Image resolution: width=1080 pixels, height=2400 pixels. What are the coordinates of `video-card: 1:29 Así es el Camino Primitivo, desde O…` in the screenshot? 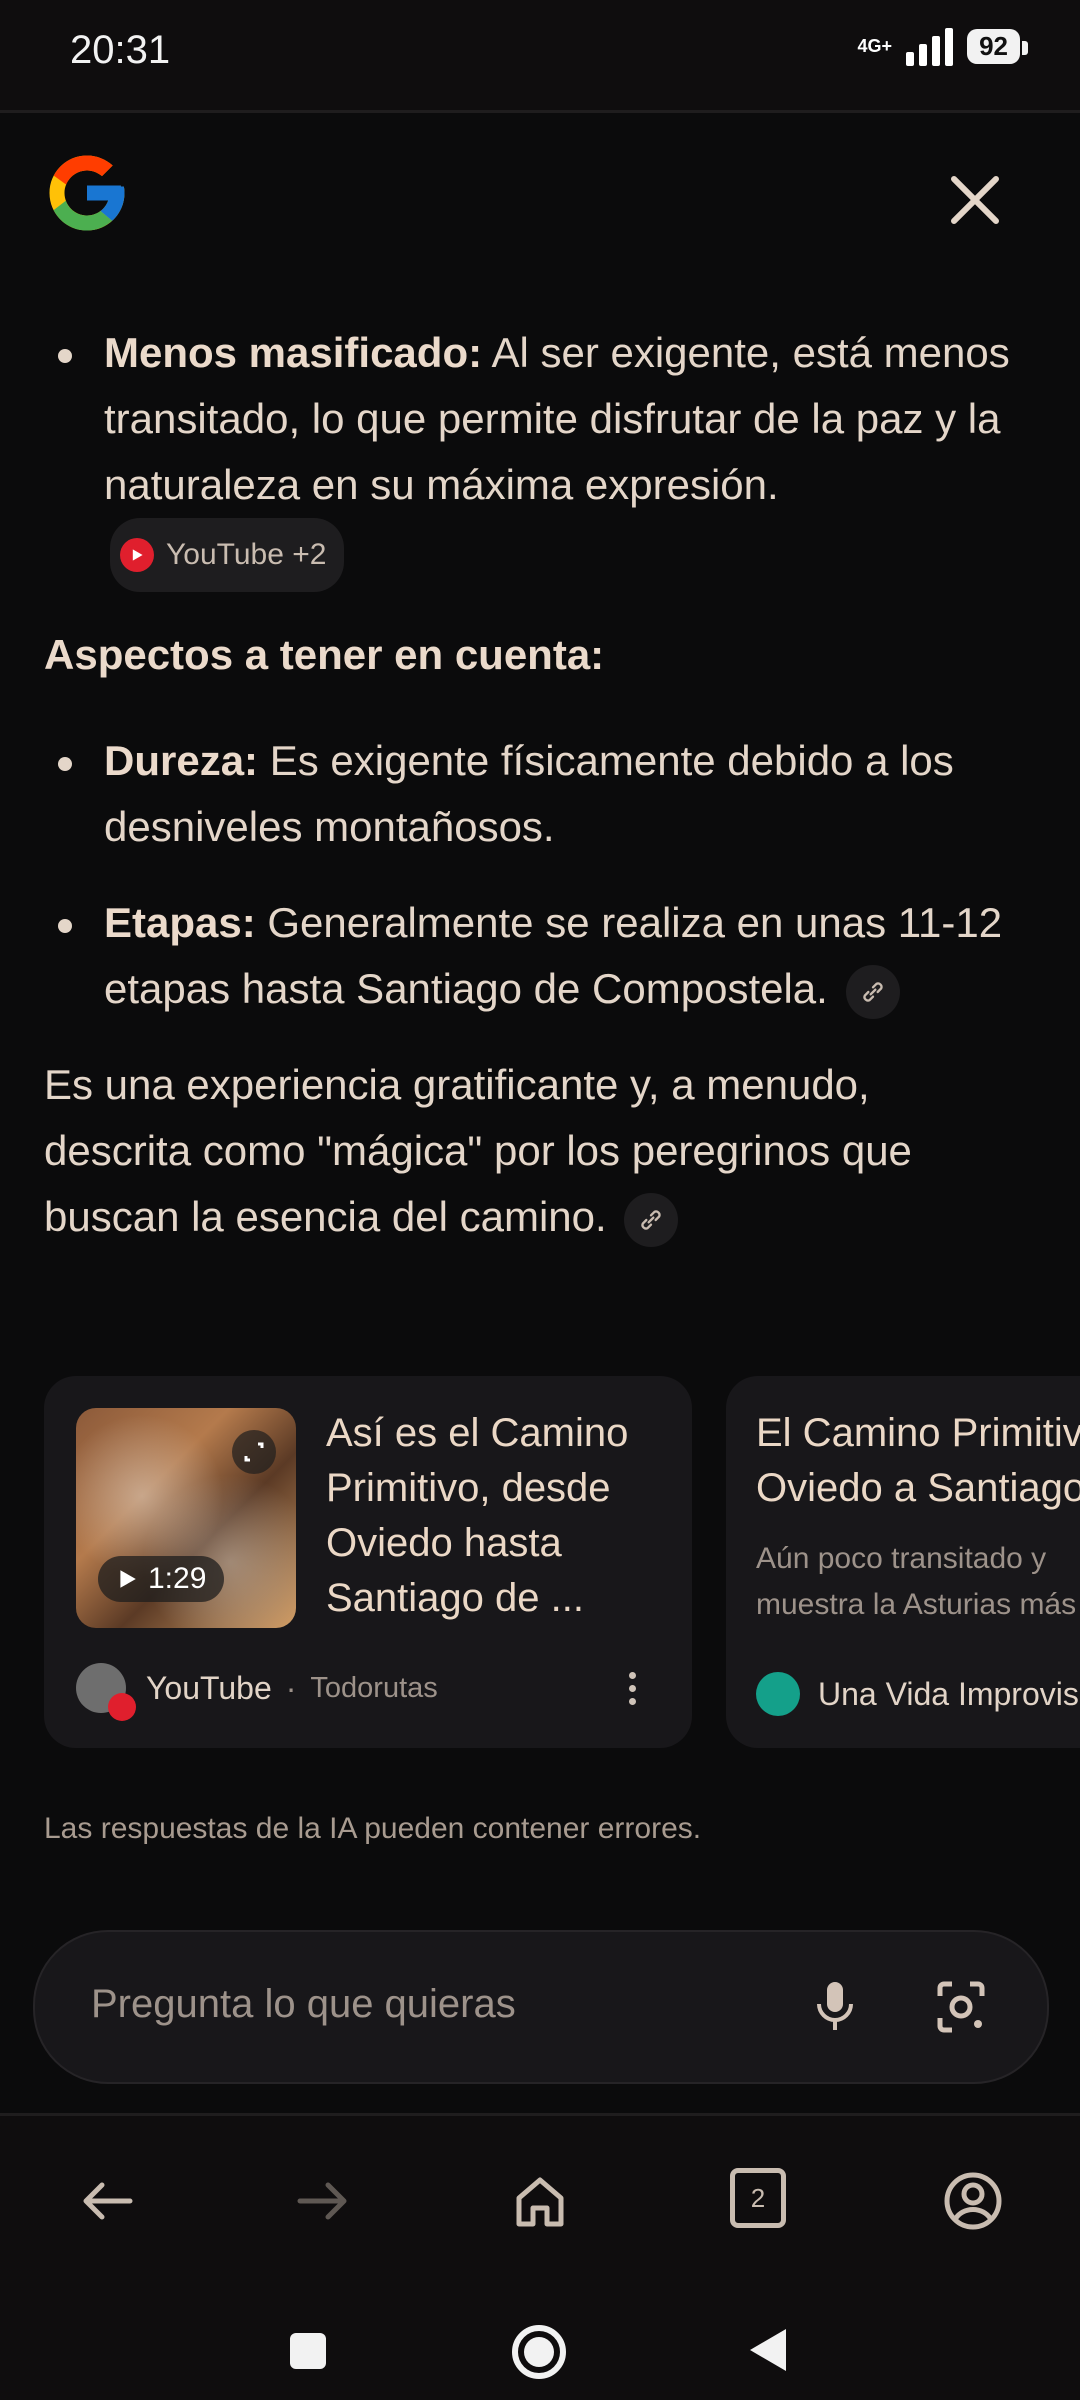 It's located at (368, 1562).